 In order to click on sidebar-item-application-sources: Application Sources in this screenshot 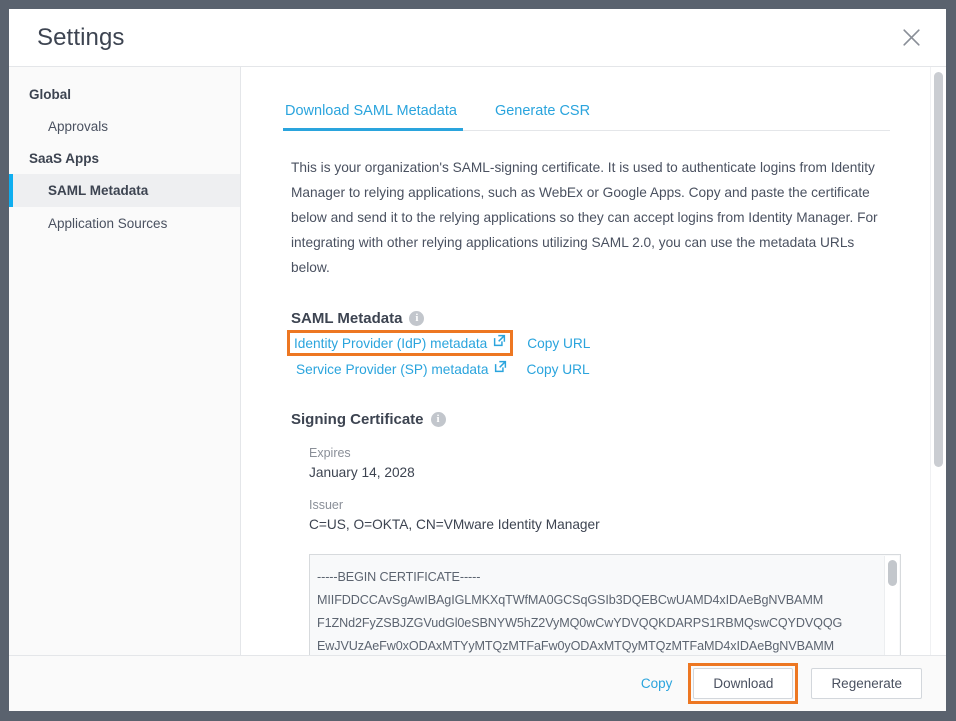, I will do `click(124, 223)`.